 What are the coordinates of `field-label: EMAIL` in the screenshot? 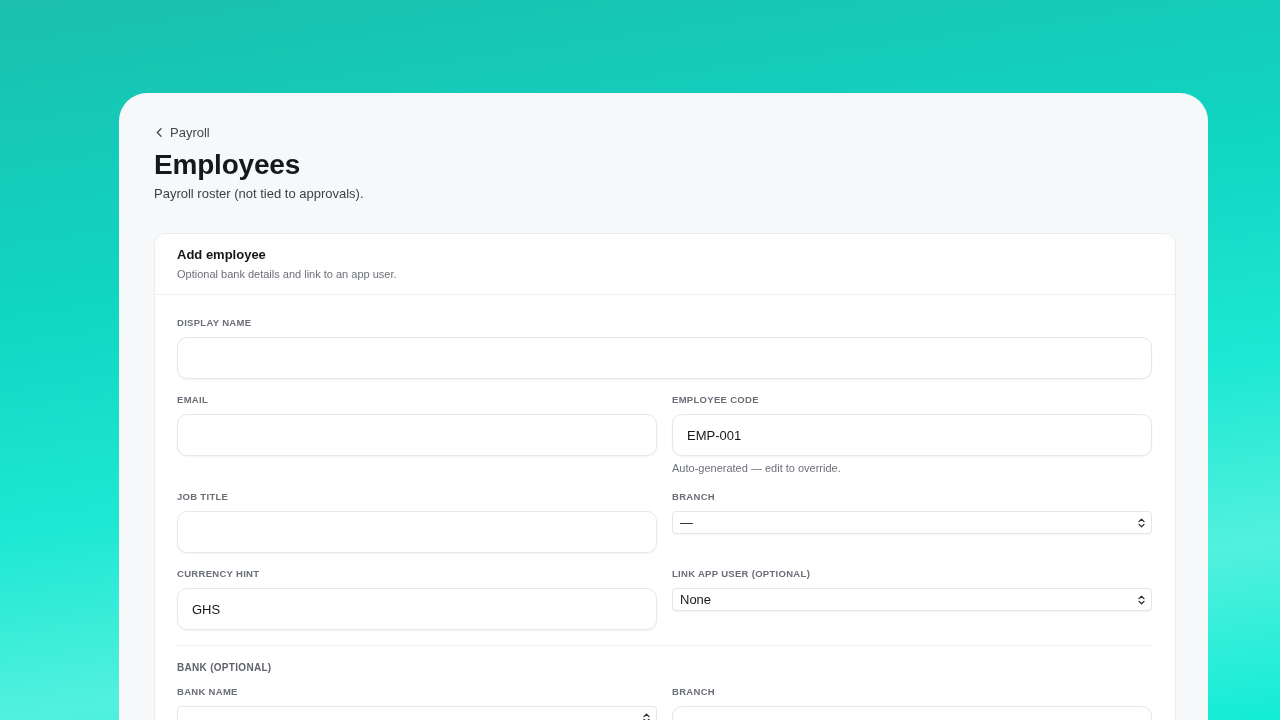 It's located at (193, 400).